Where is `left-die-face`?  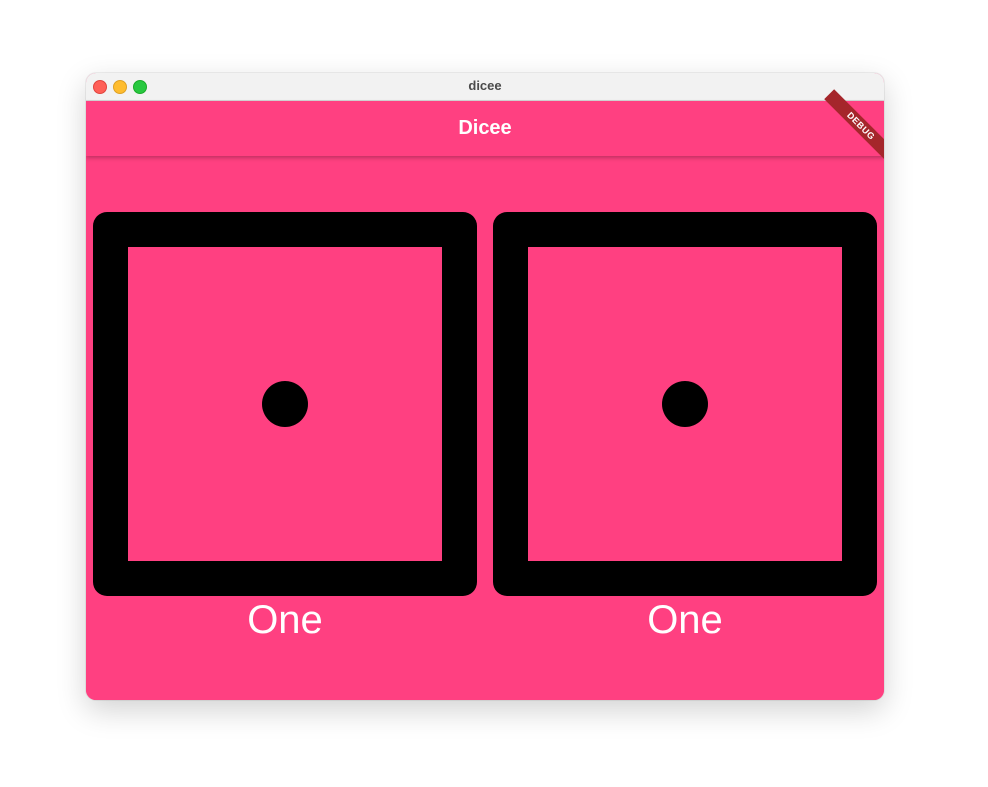 left-die-face is located at coordinates (285, 404).